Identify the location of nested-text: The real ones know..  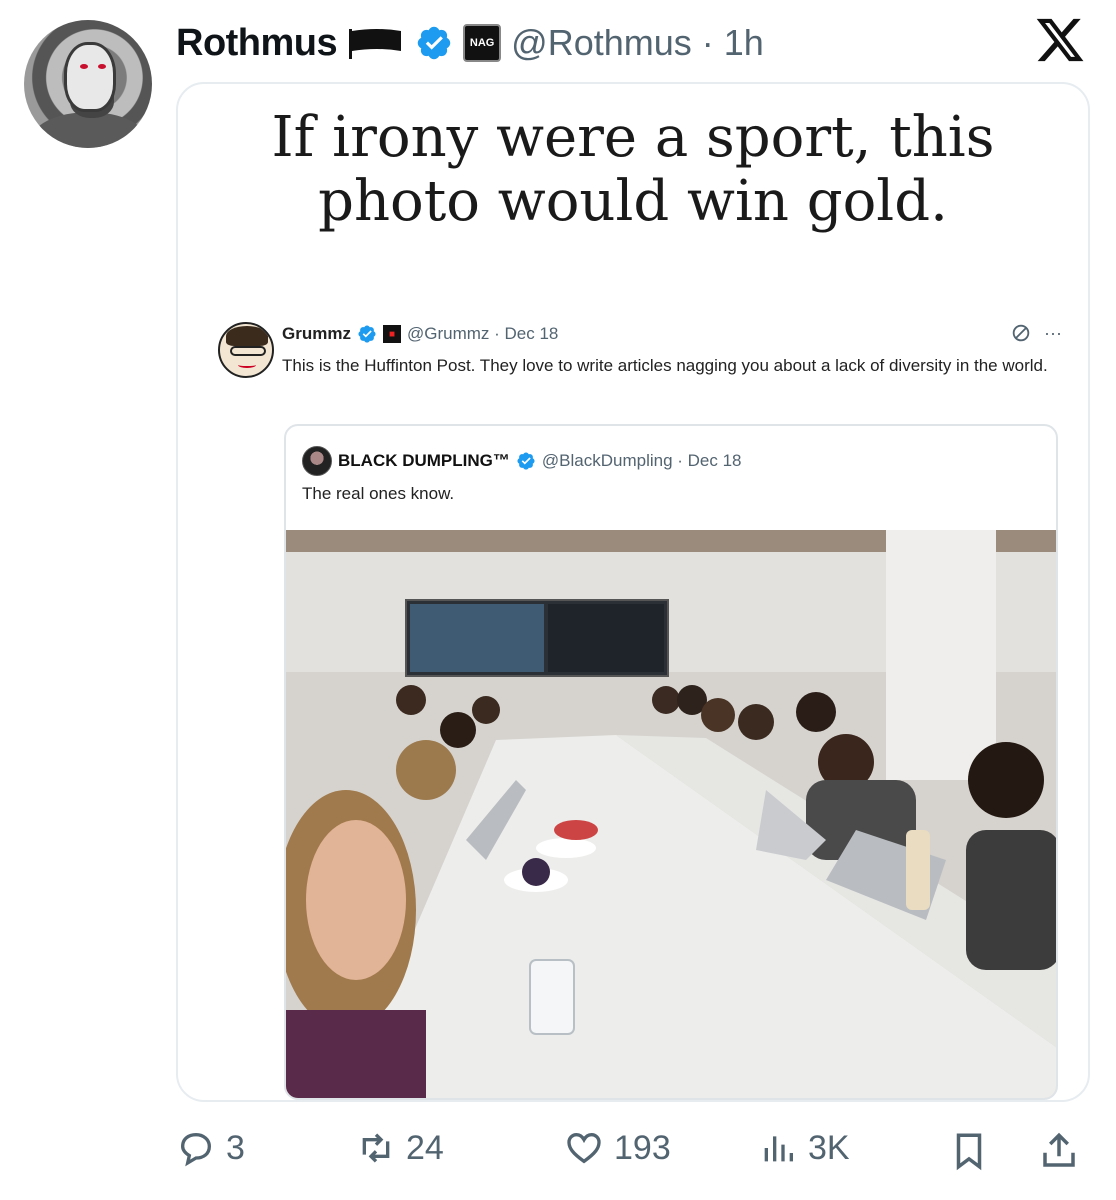
(378, 493).